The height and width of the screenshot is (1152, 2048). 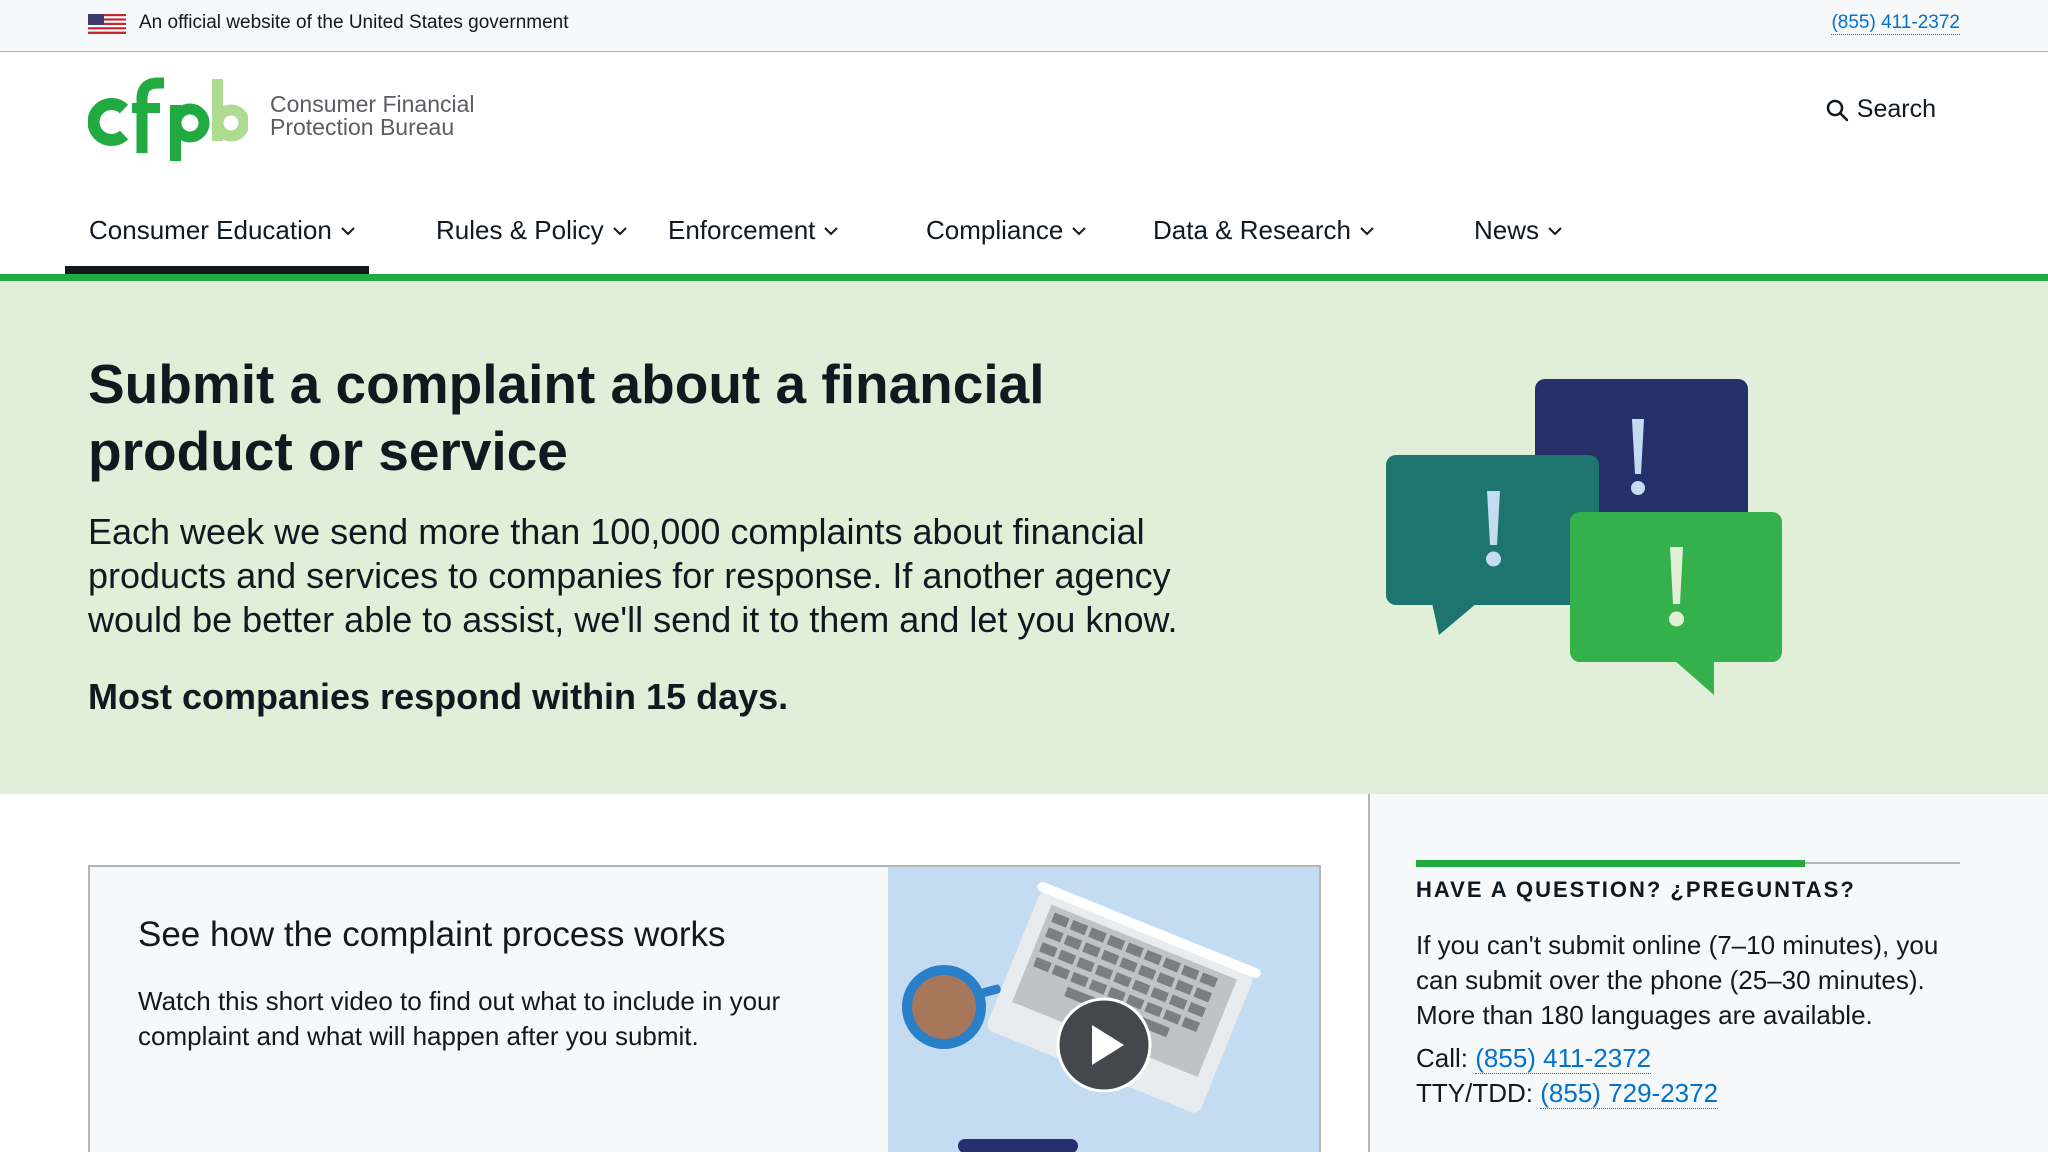 What do you see at coordinates (1610, 863) in the screenshot?
I see `sidebar-divider-accent` at bounding box center [1610, 863].